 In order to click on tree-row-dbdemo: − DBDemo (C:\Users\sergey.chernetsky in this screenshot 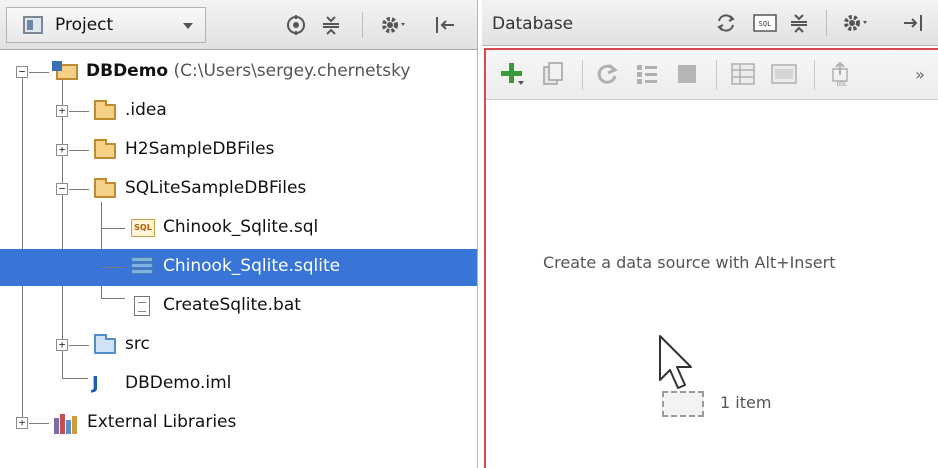, I will do `click(238, 72)`.